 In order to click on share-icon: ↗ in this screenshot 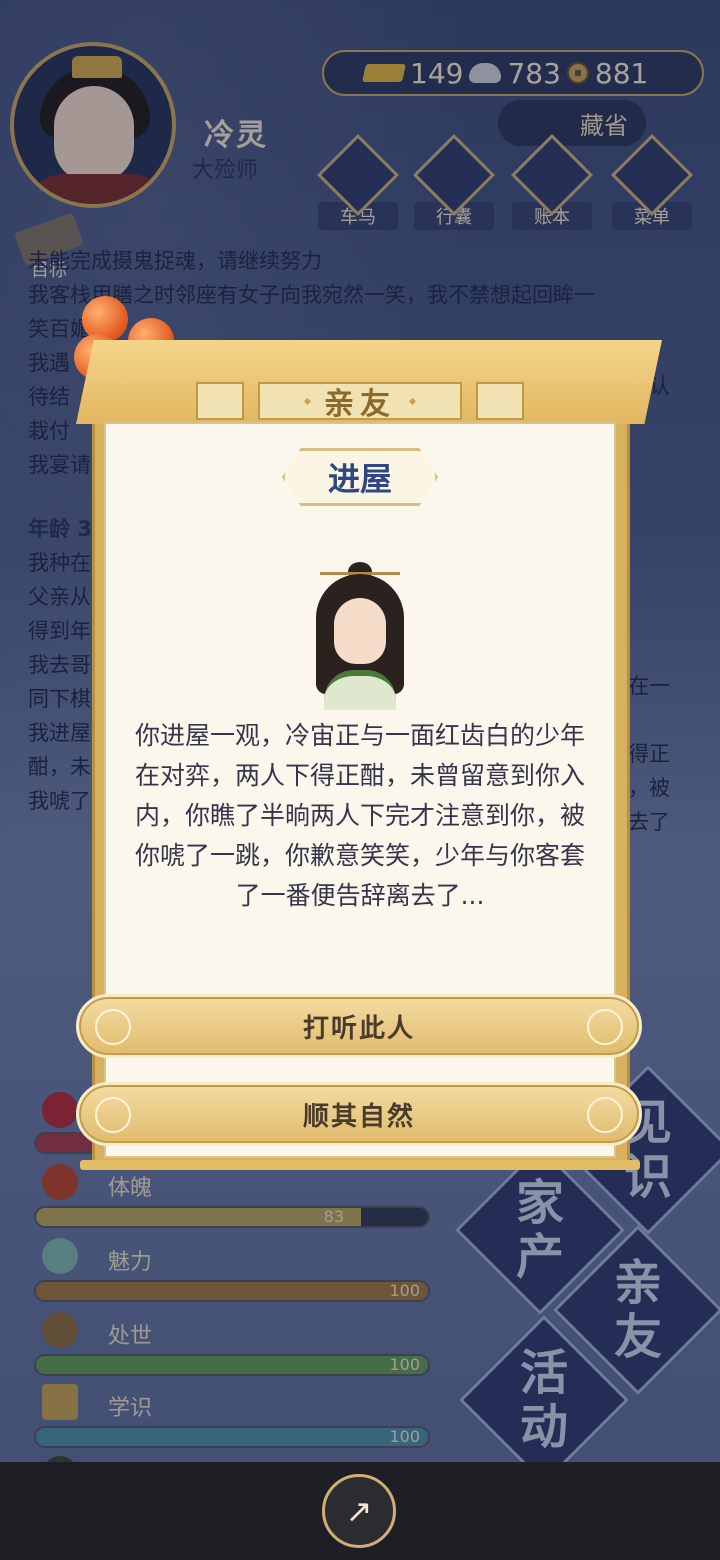, I will do `click(359, 1511)`.